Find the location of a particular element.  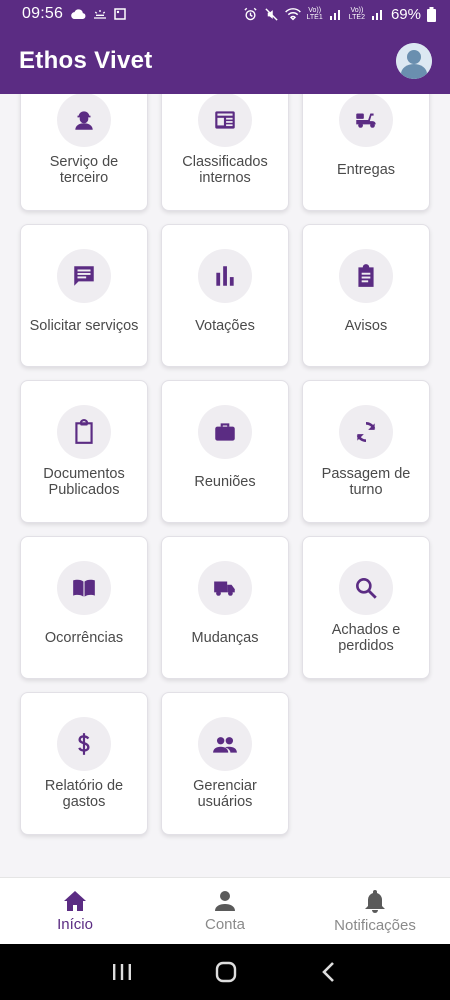

nav-item-notificacoes: Notificações is located at coordinates (375, 911).